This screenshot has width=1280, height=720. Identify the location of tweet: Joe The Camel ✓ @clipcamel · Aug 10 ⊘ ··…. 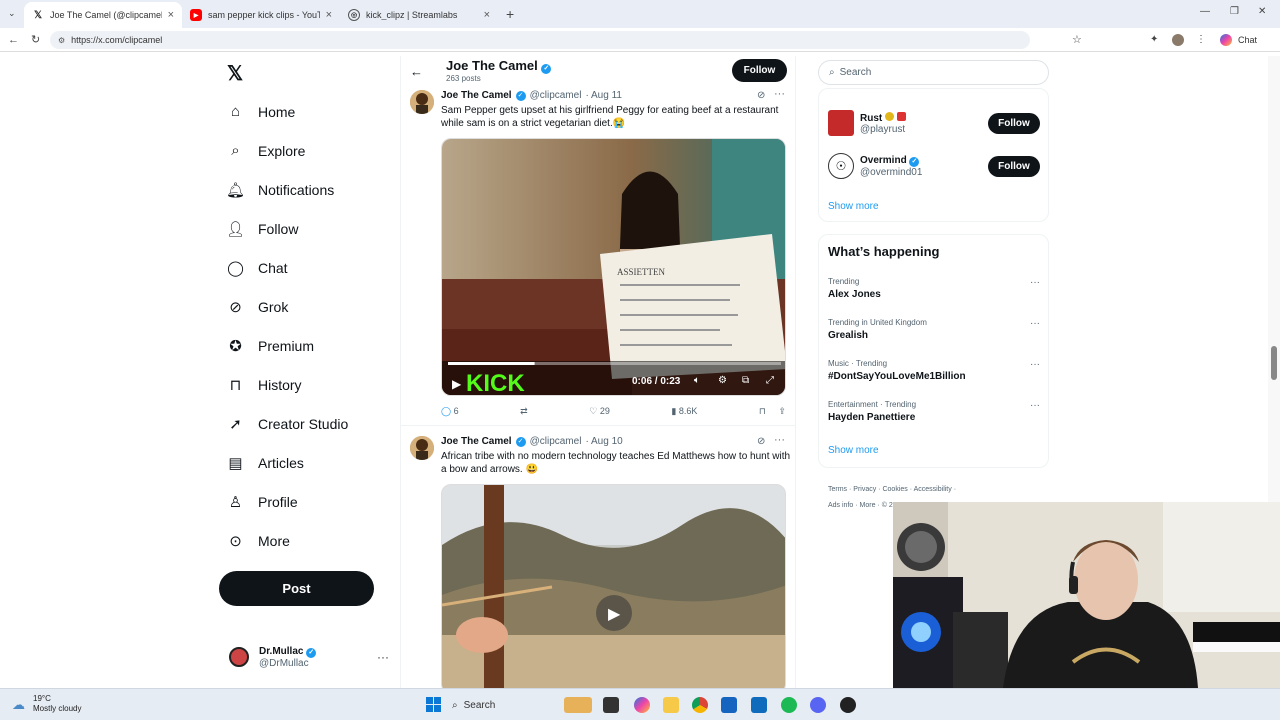
(598, 561).